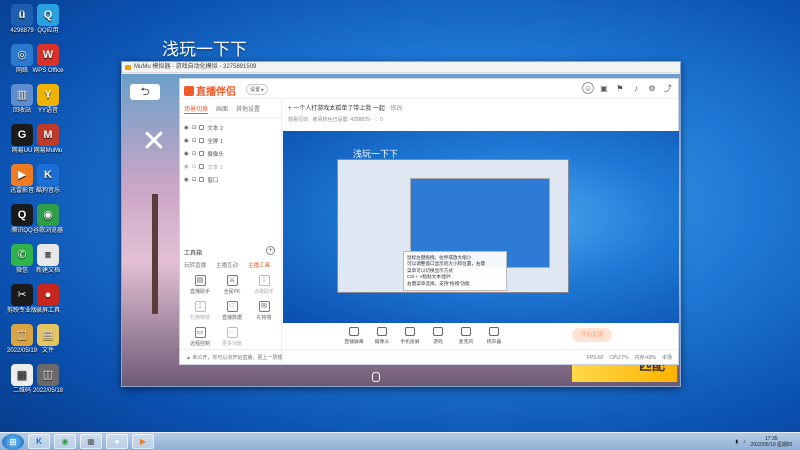  Describe the element at coordinates (588, 88) in the screenshot. I see `user-avatar-icon: ☺` at that location.